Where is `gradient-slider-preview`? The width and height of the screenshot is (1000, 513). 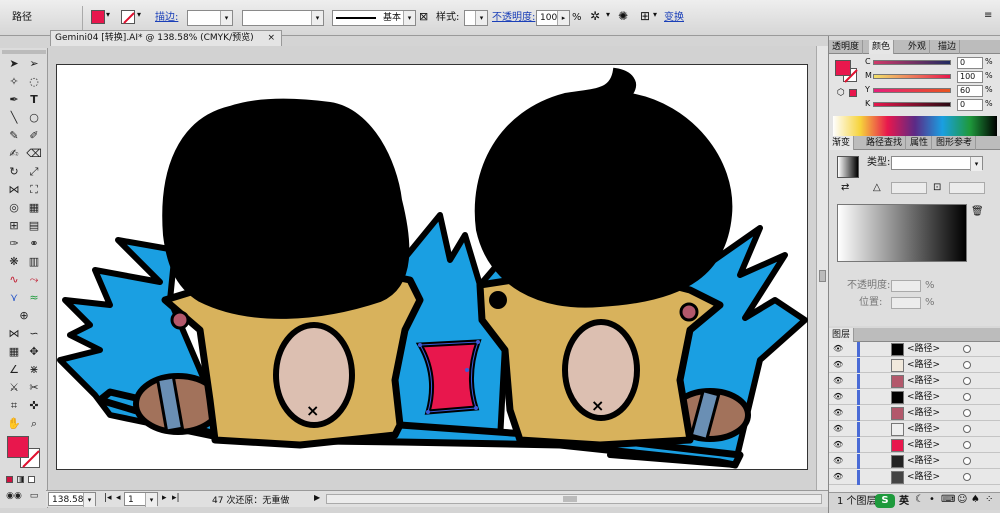 gradient-slider-preview is located at coordinates (902, 233).